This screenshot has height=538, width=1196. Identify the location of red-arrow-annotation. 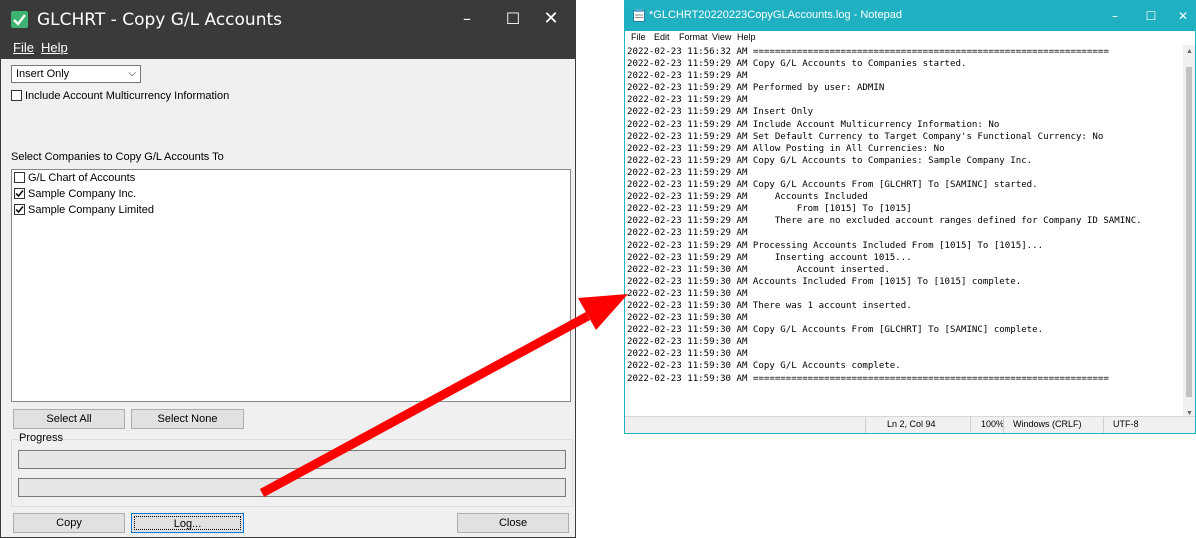
(443, 395).